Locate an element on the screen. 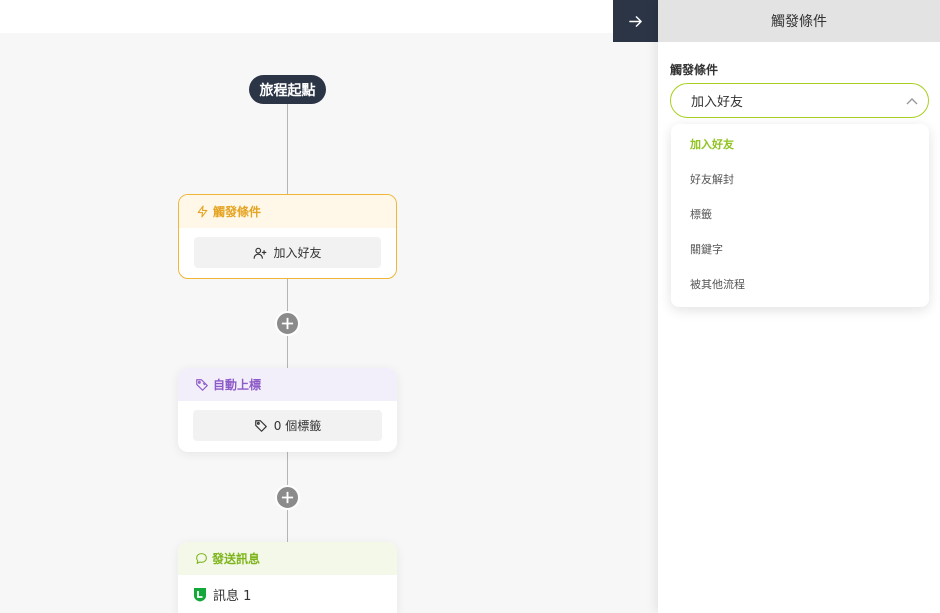  panel-header: 觸發條件 is located at coordinates (799, 21).